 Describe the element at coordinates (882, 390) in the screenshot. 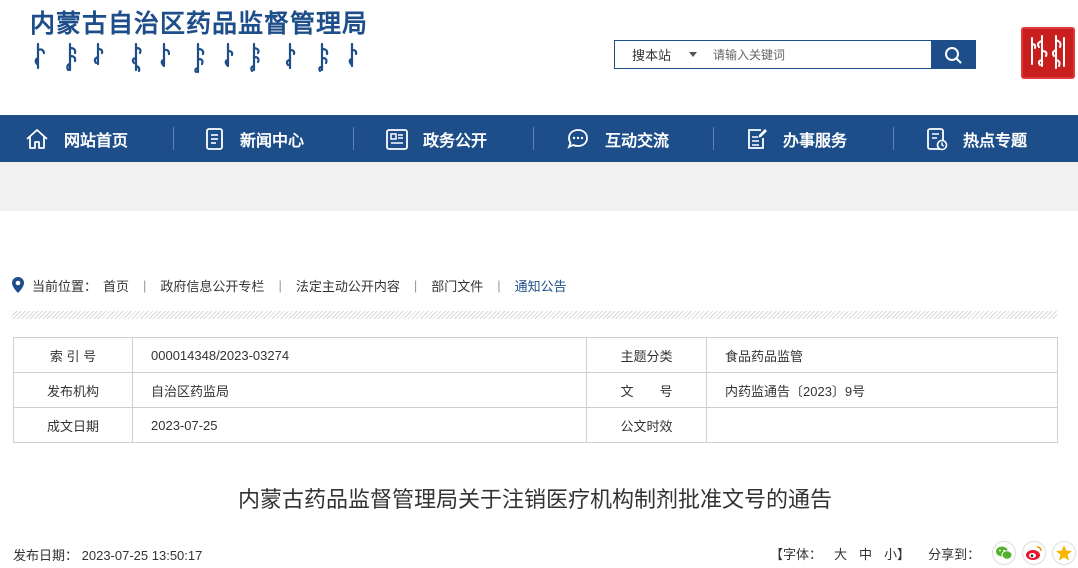

I see `docno-value: 内药监通告〔2023〕9号` at that location.